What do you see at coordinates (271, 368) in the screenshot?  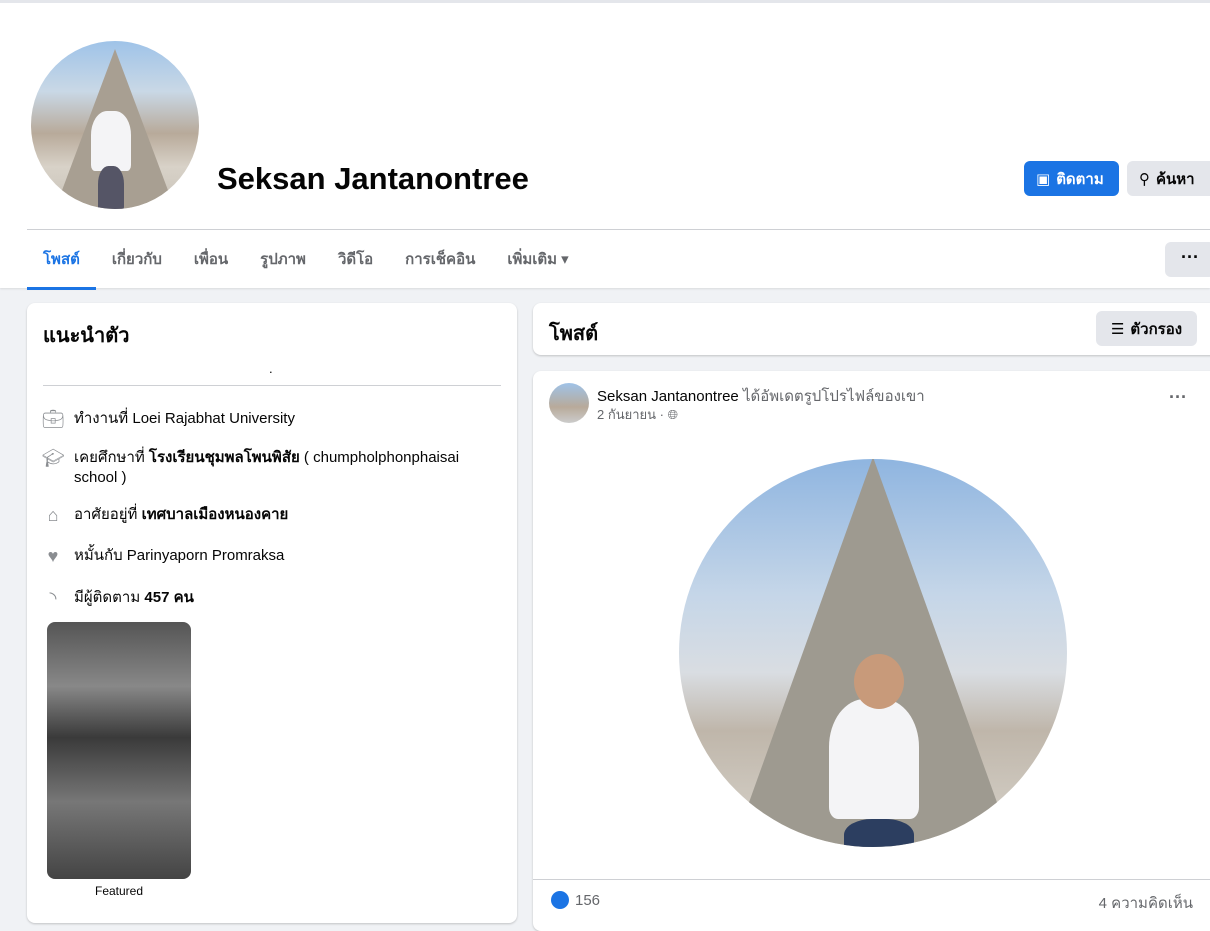 I see `intro-bio: .` at bounding box center [271, 368].